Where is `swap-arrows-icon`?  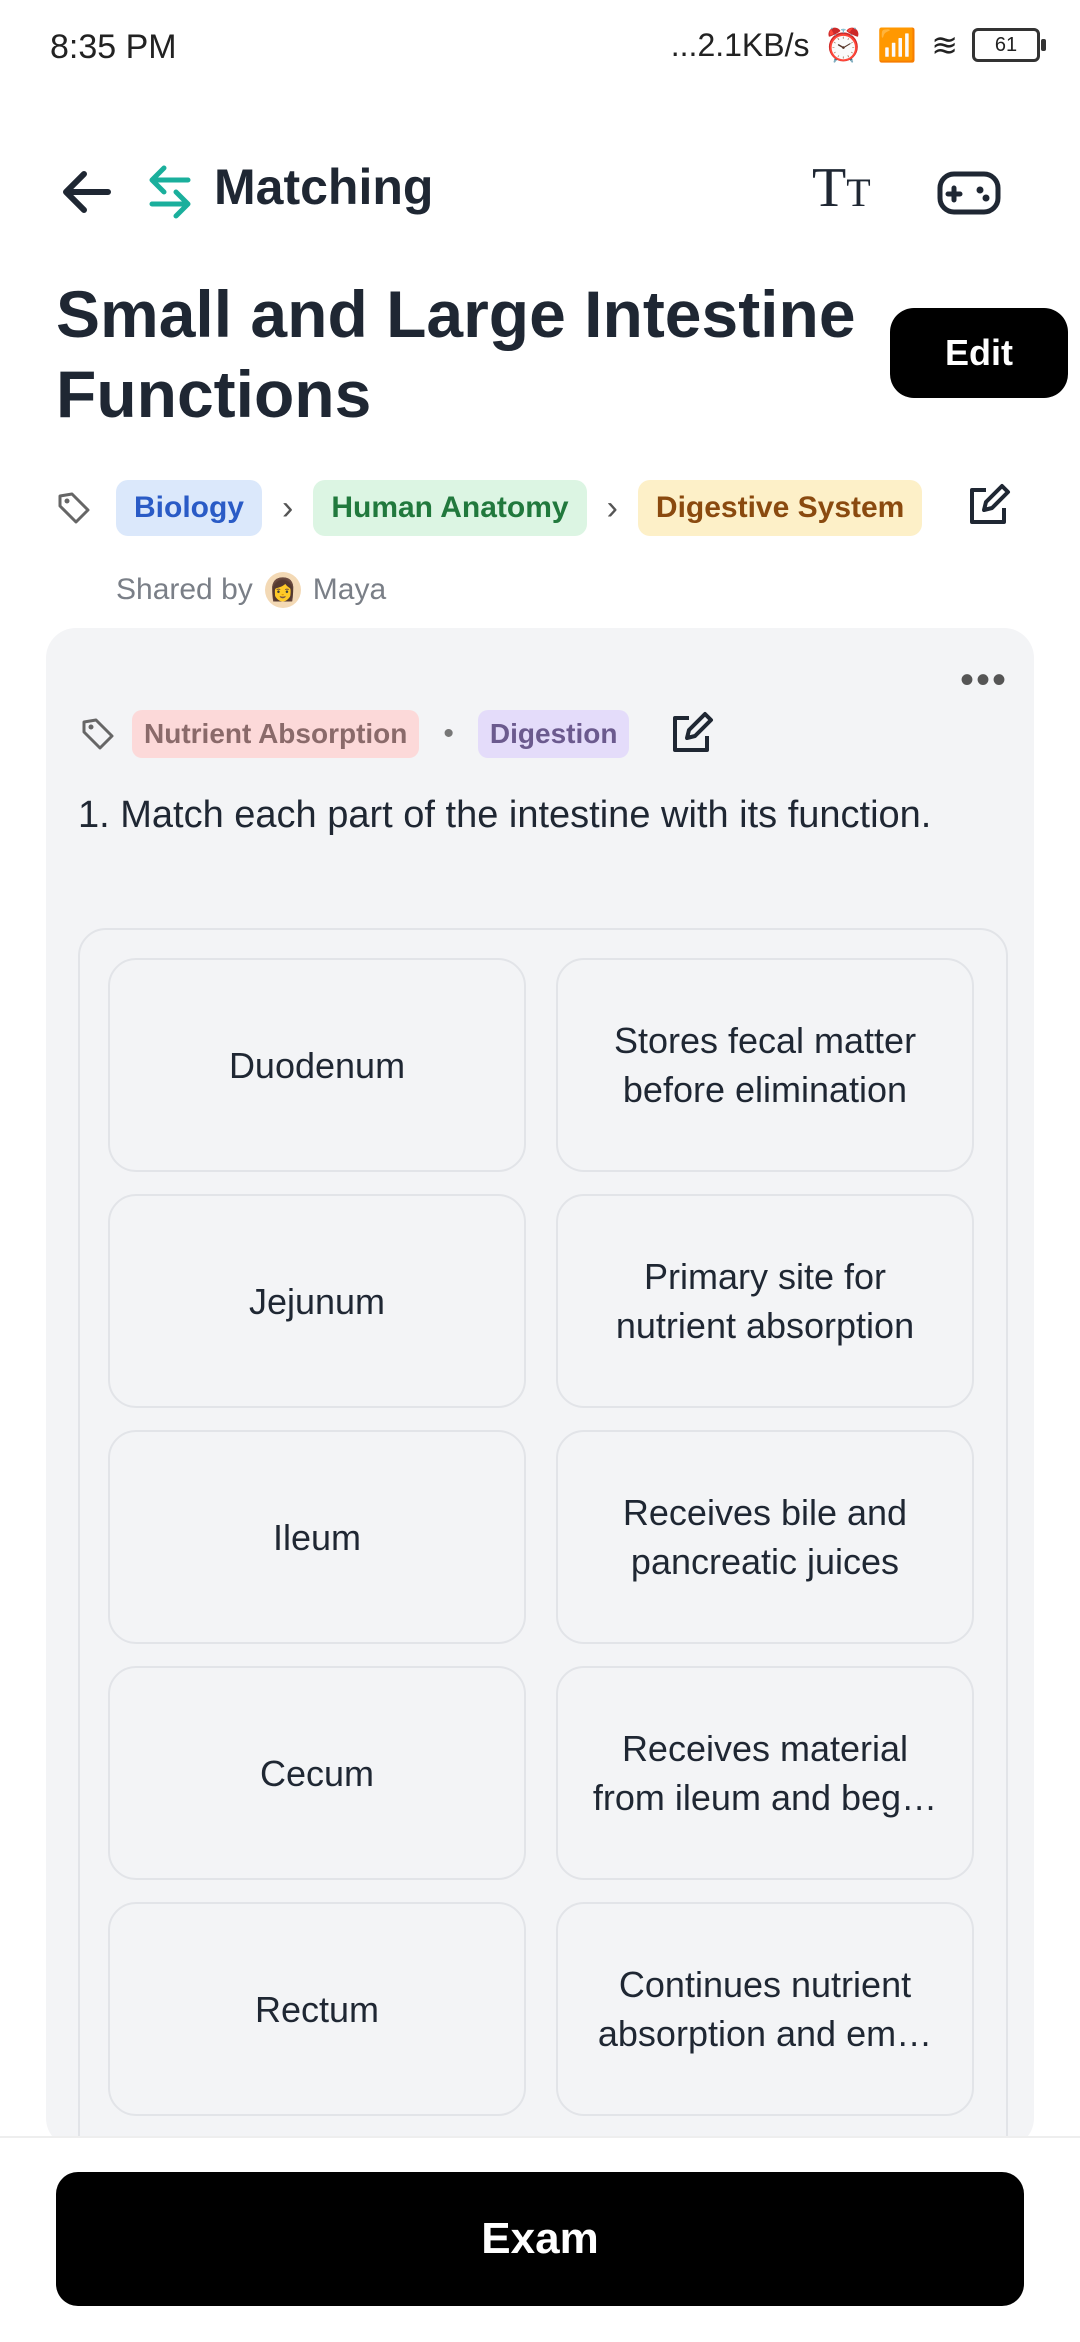
swap-arrows-icon is located at coordinates (170, 192).